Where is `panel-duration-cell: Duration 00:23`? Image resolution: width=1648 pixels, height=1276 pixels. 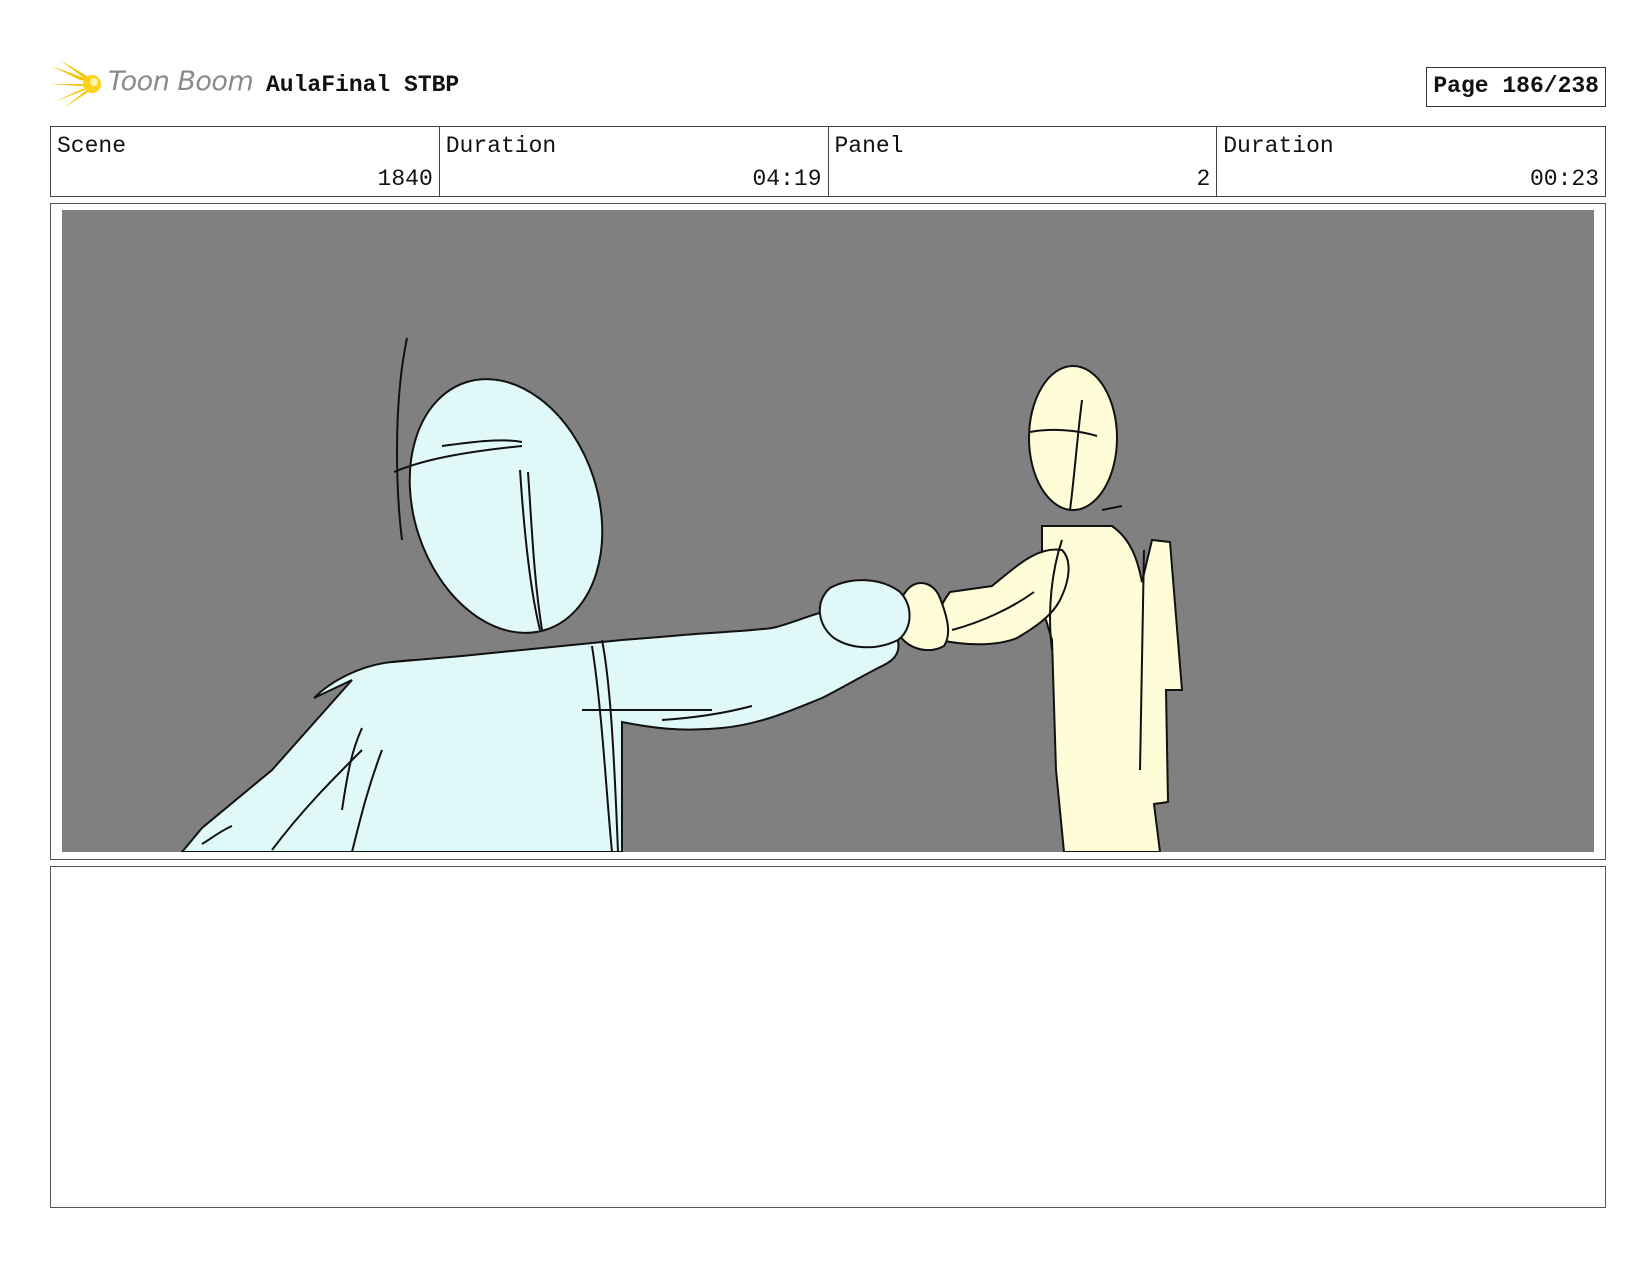 panel-duration-cell: Duration 00:23 is located at coordinates (1411, 161).